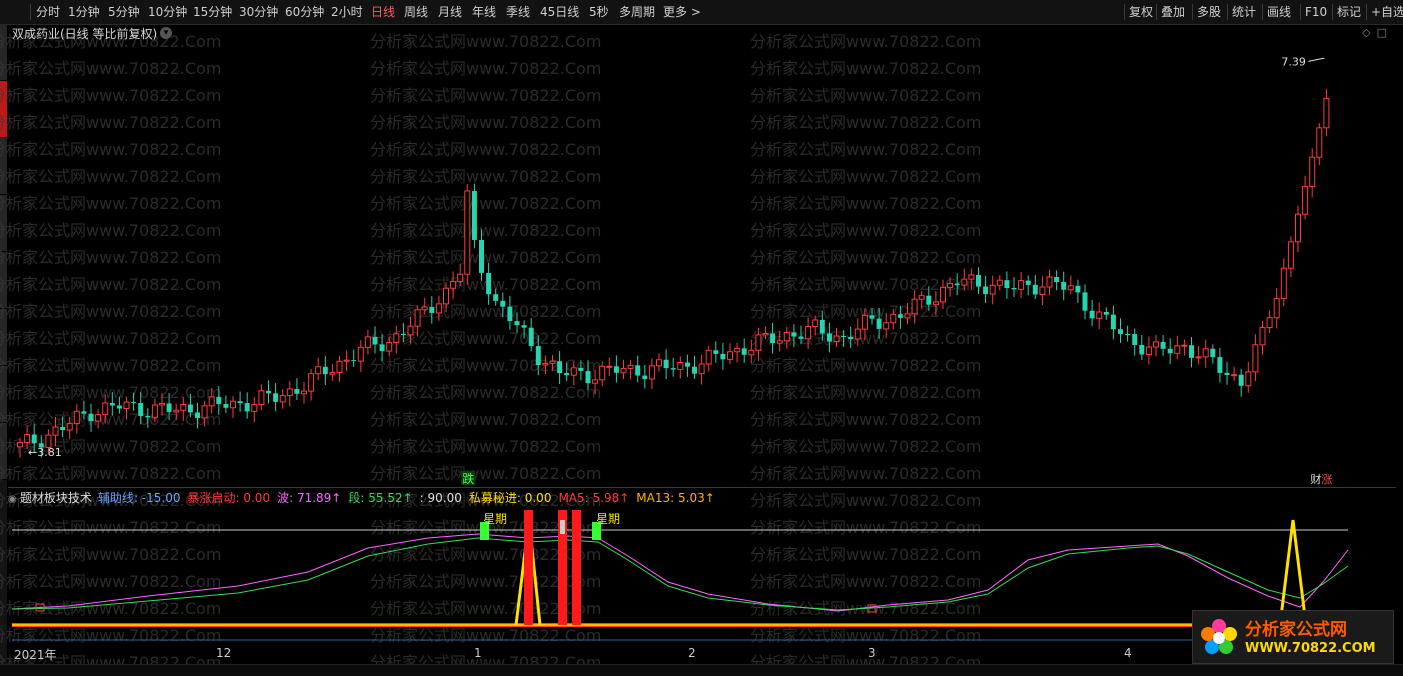  Describe the element at coordinates (478, 653) in the screenshot. I see `time-label-2: 1` at that location.